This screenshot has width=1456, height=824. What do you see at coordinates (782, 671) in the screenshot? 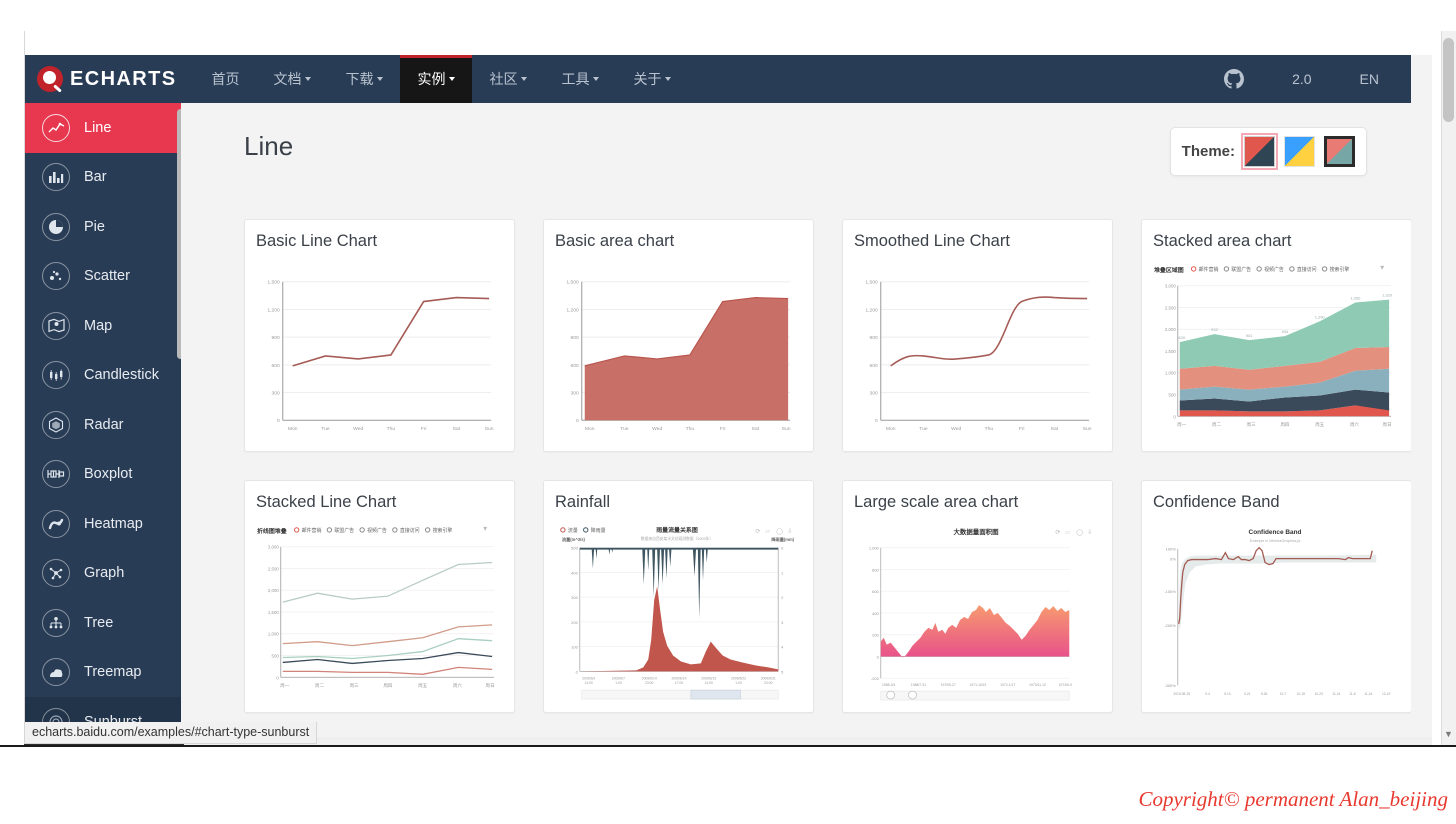
I see `svg-text: 5` at bounding box center [782, 671].